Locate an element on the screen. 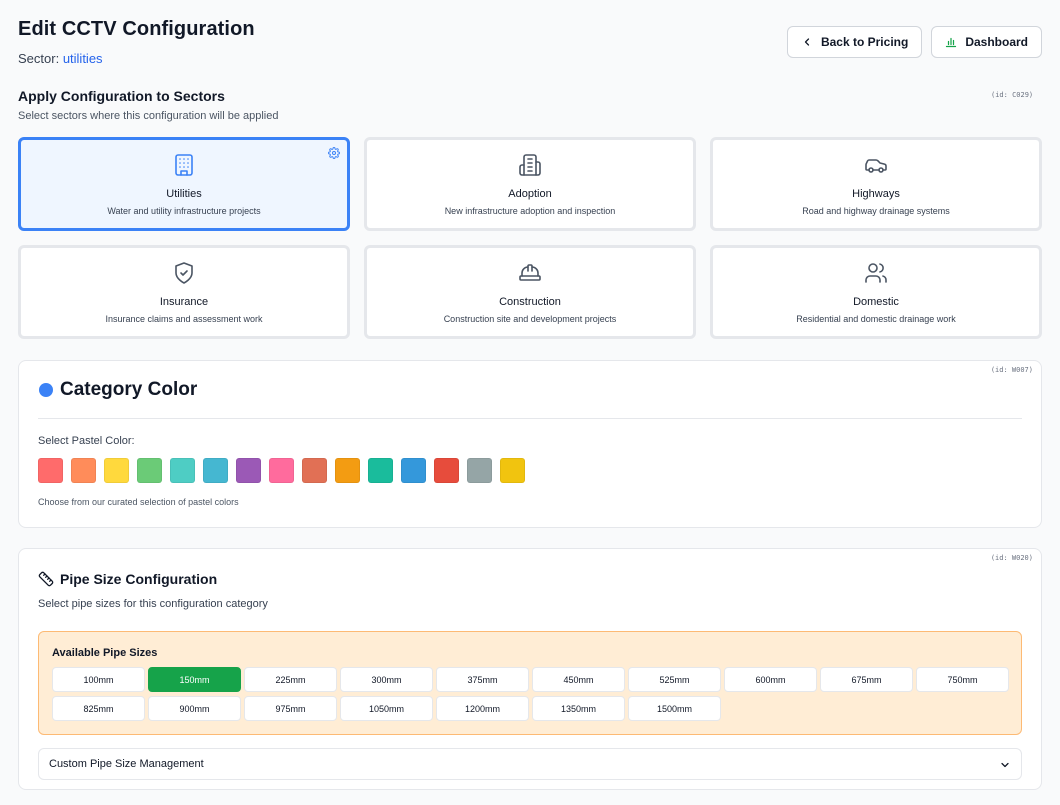 The height and width of the screenshot is (805, 1060). sector-value: utilities is located at coordinates (82, 58).